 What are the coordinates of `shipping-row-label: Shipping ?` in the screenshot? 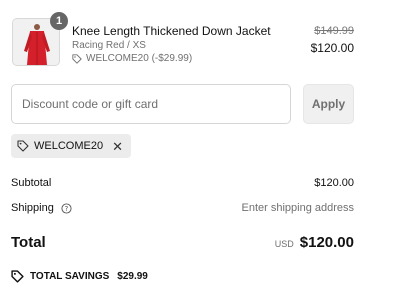 It's located at (41, 208).